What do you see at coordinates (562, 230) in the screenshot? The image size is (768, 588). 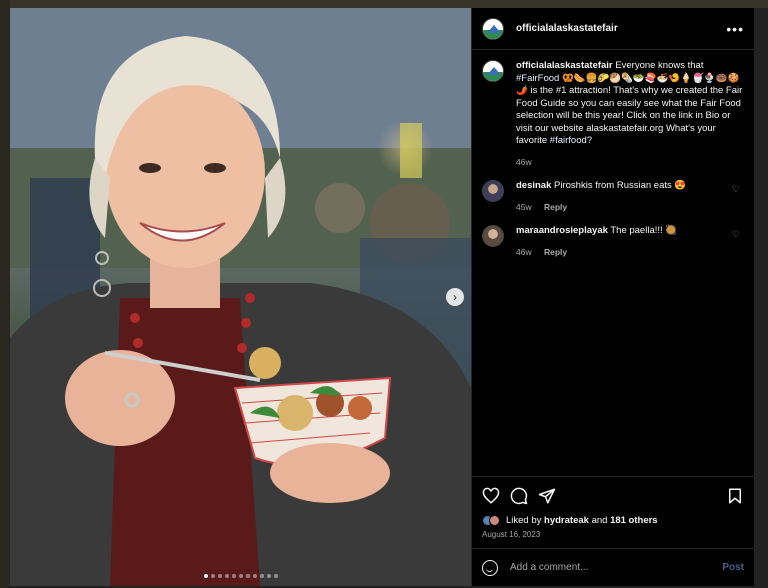 I see `comment-username: maraandrosieplayak` at bounding box center [562, 230].